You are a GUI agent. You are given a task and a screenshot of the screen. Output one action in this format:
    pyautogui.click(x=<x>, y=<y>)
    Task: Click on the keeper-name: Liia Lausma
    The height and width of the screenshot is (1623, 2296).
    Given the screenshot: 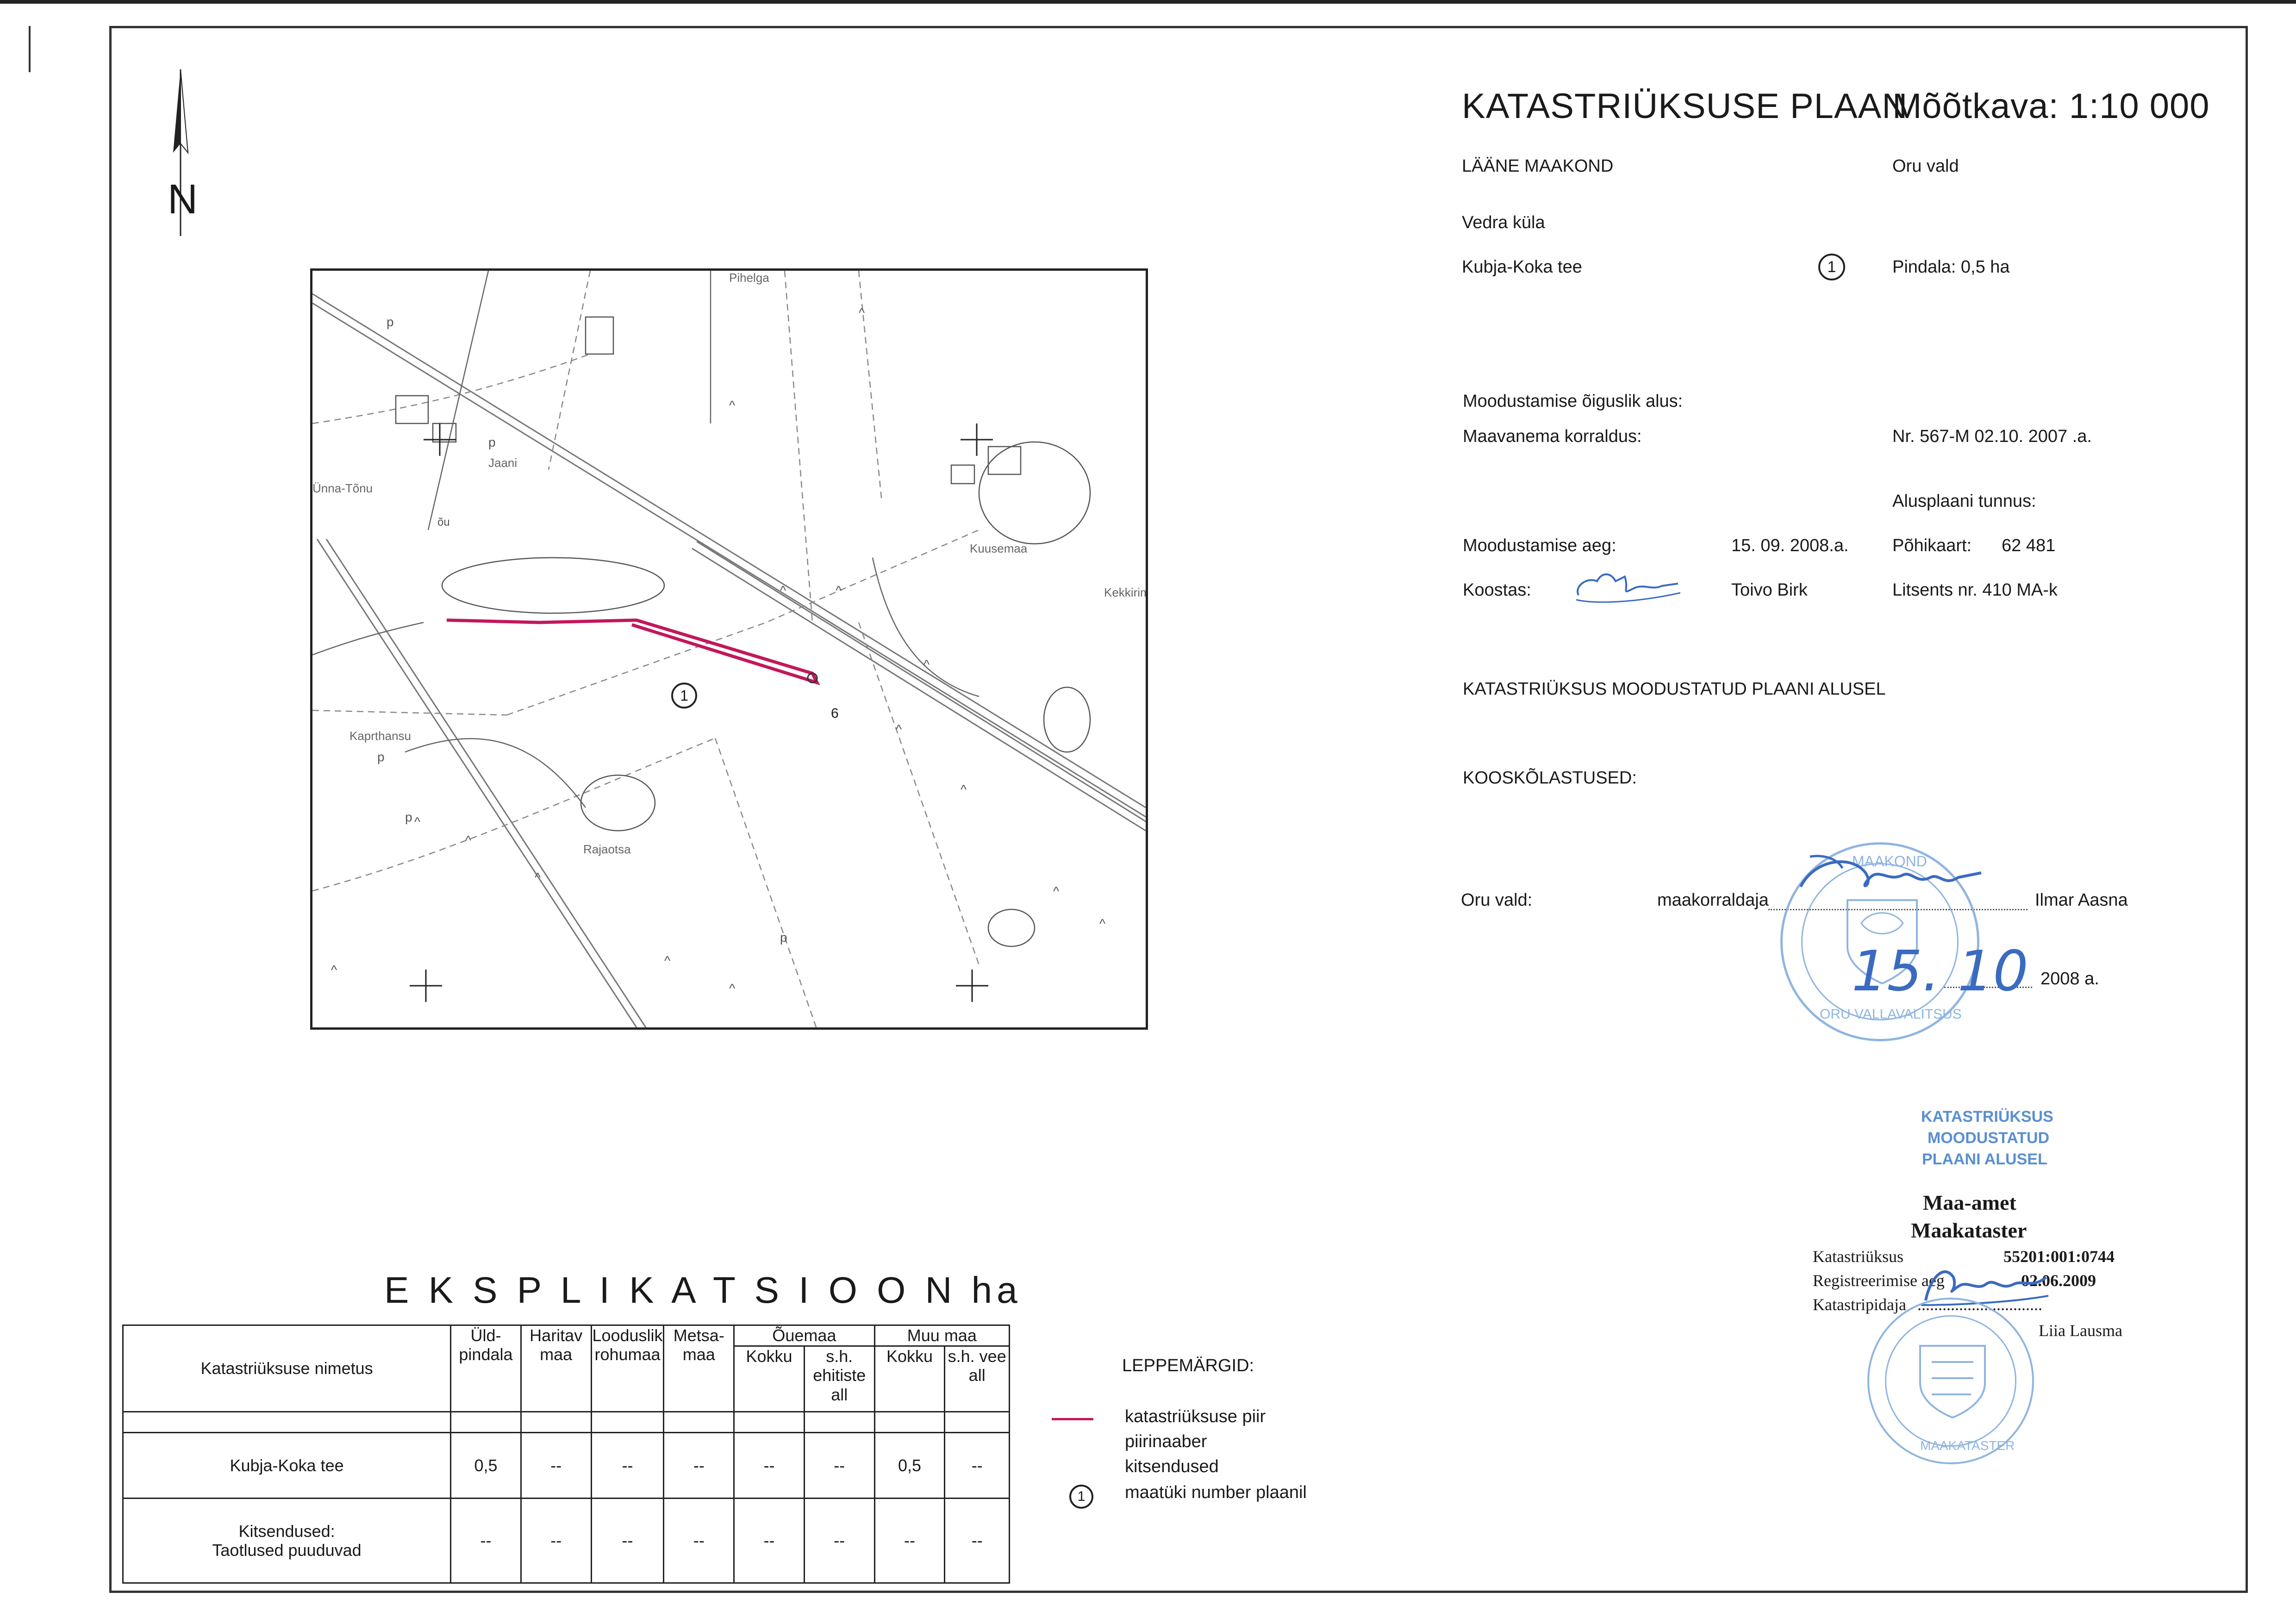 What is the action you would take?
    pyautogui.click(x=2080, y=1330)
    